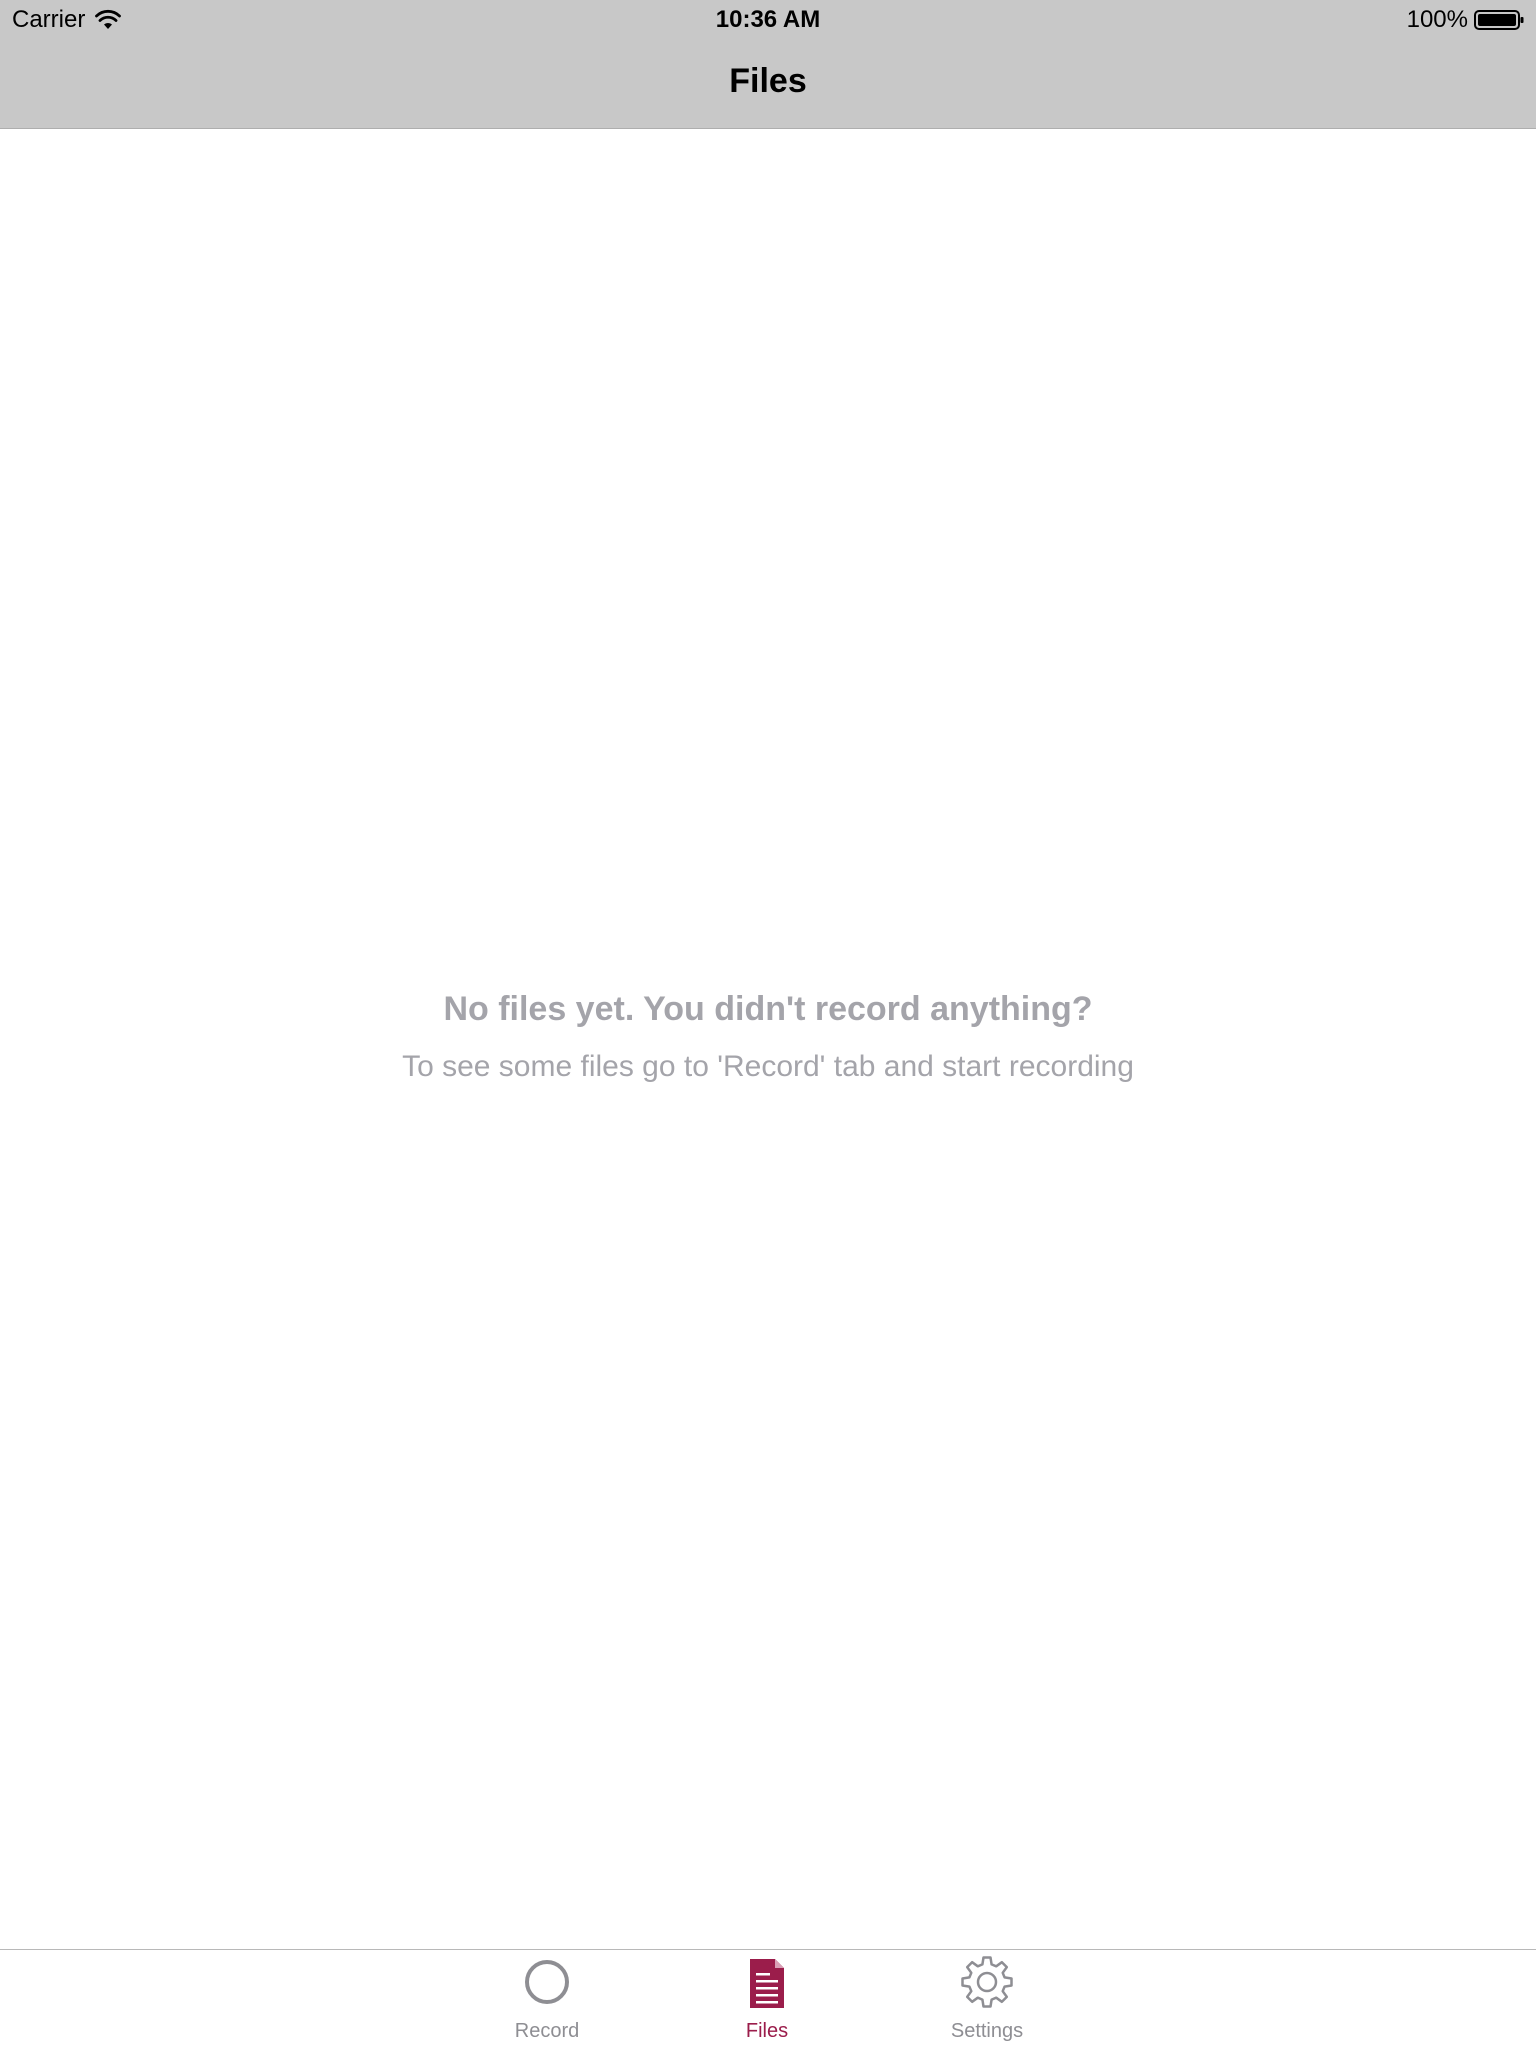  What do you see at coordinates (547, 2031) in the screenshot?
I see `tab-record-label: Record` at bounding box center [547, 2031].